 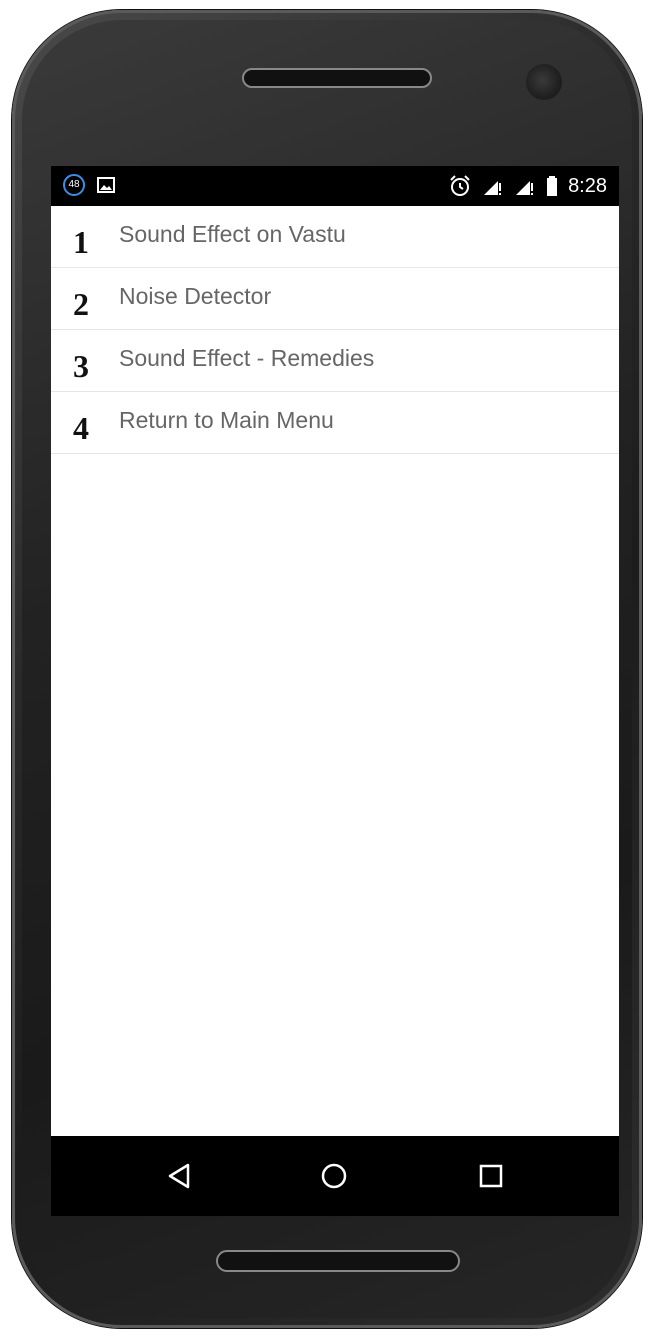 I want to click on recents-button, so click(x=491, y=1176).